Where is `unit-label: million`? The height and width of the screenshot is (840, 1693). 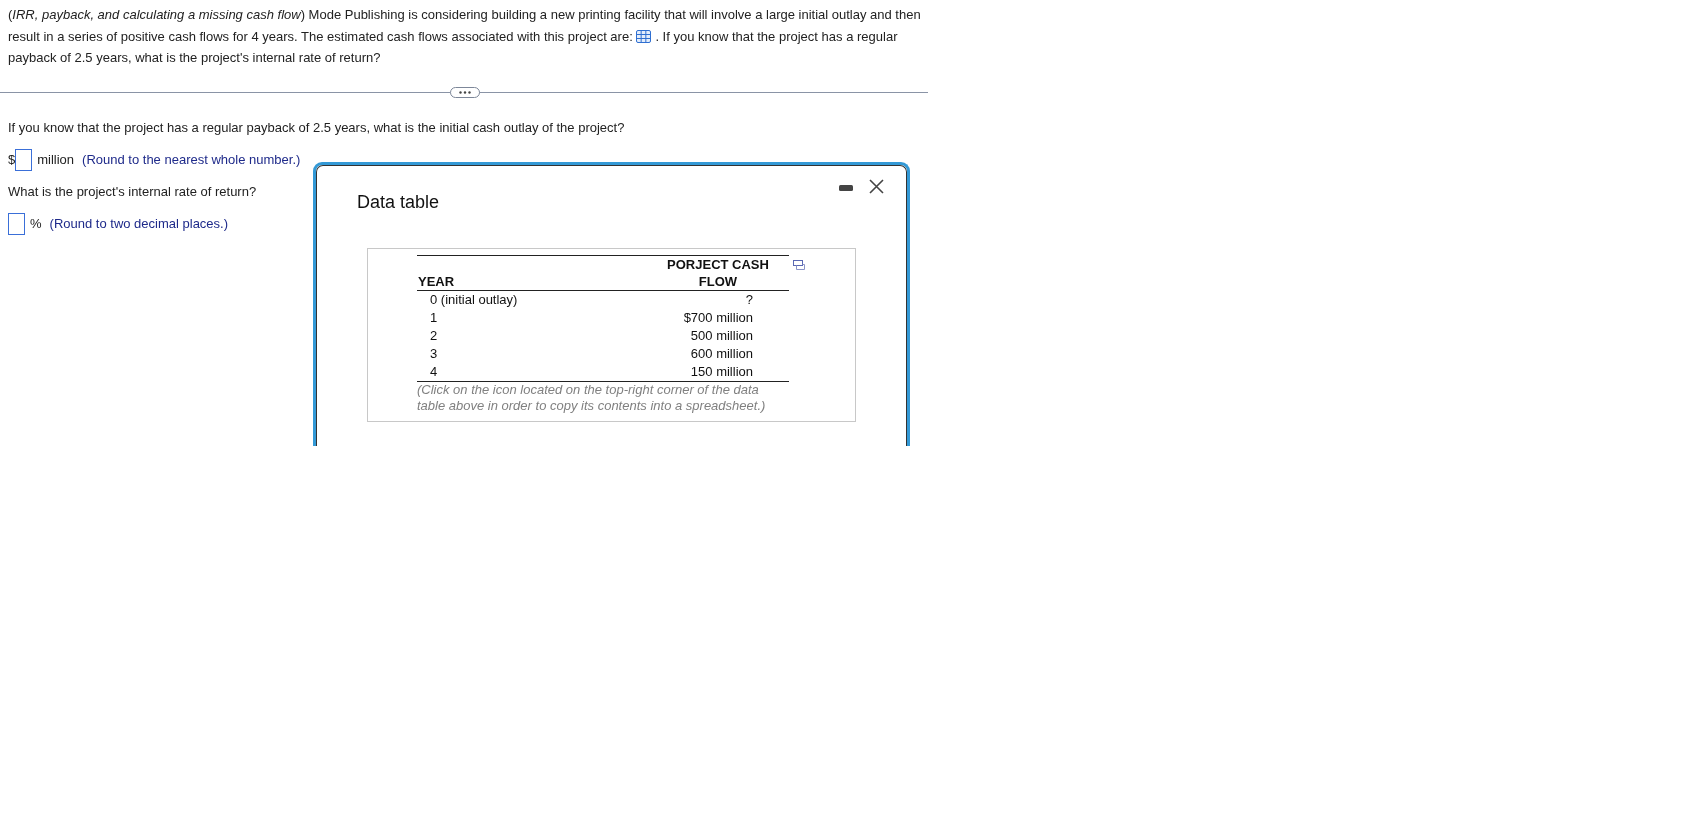 unit-label: million is located at coordinates (56, 159).